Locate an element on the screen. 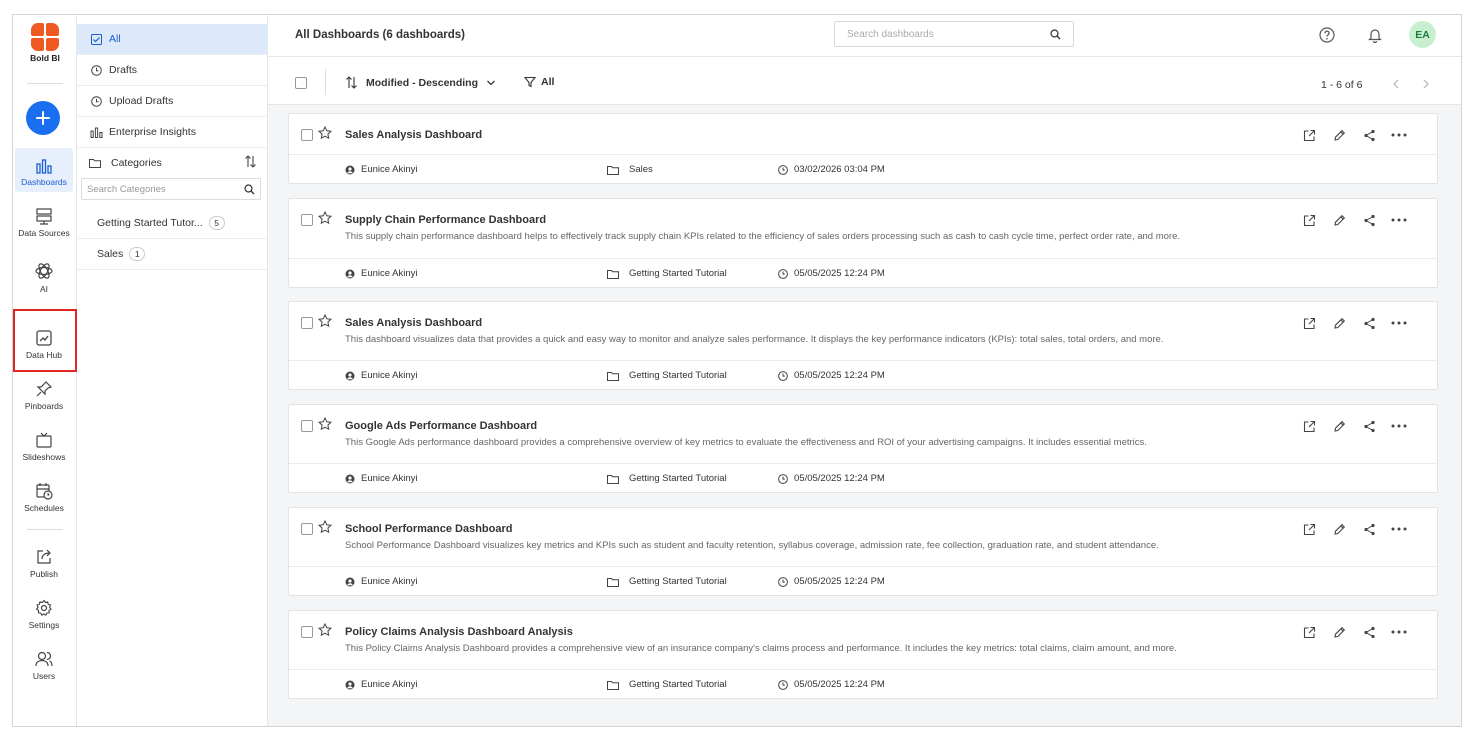  create-button is located at coordinates (43, 118).